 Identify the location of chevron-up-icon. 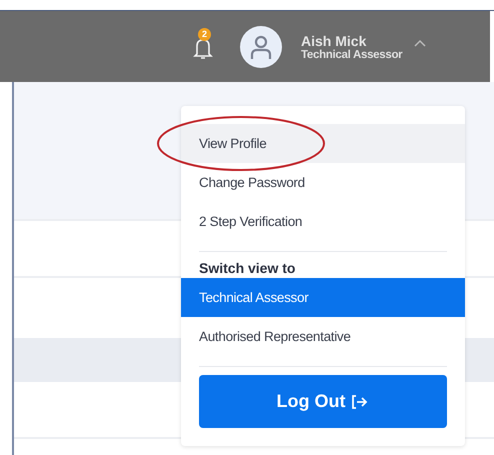
(420, 42).